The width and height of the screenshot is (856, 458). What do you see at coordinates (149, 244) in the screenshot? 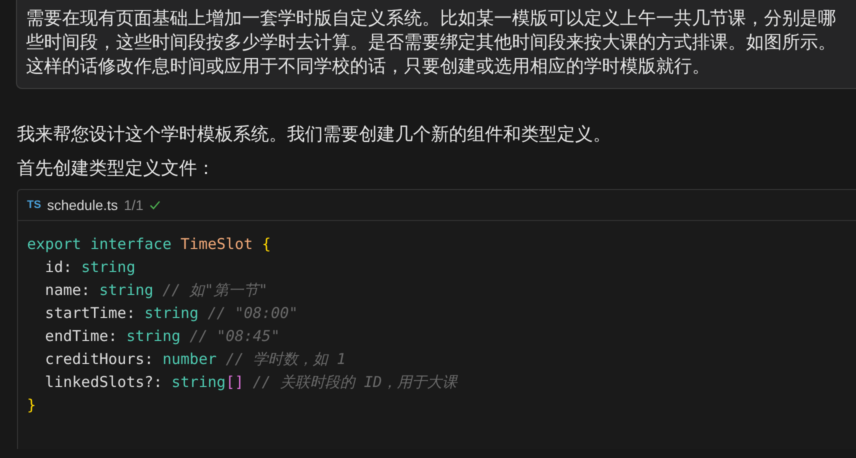
I see `code-line: export interface TimeSlot {` at bounding box center [149, 244].